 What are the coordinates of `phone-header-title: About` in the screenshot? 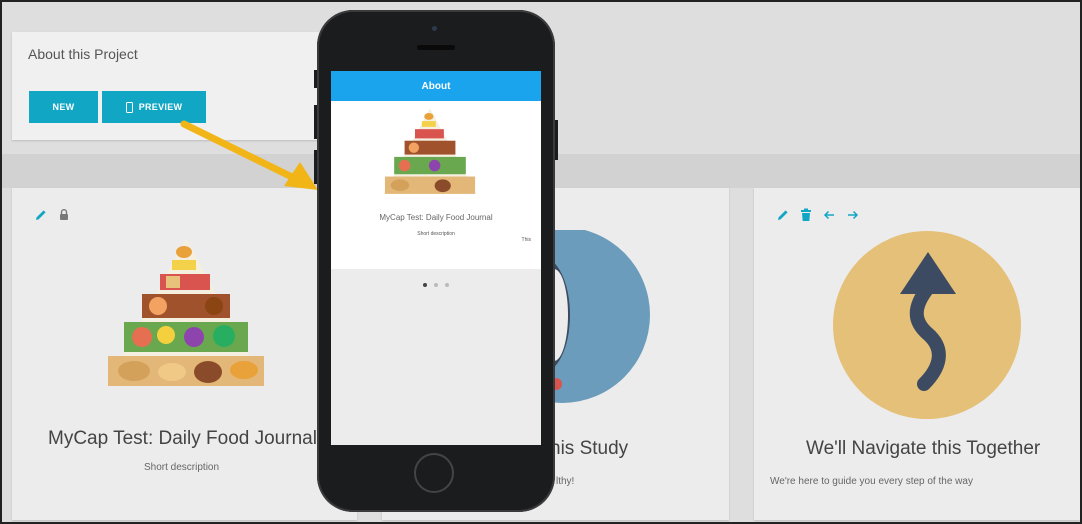 It's located at (436, 86).